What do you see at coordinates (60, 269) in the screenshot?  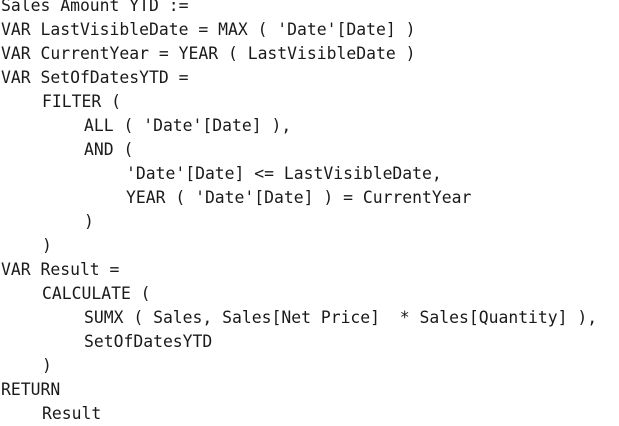 I see `code-line-result: VAR Result =` at bounding box center [60, 269].